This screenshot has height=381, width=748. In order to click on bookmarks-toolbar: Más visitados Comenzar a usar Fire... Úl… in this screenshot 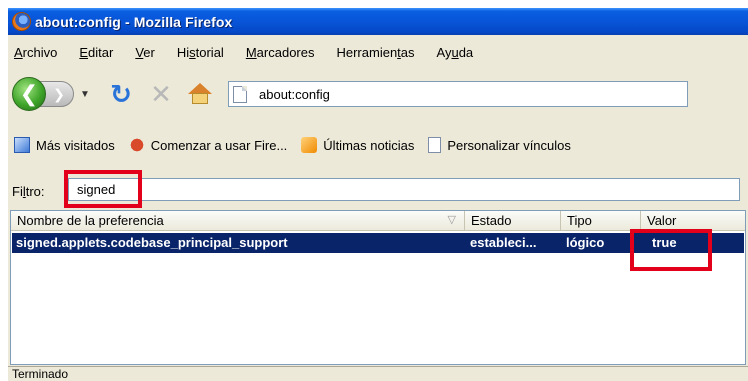, I will do `click(378, 145)`.